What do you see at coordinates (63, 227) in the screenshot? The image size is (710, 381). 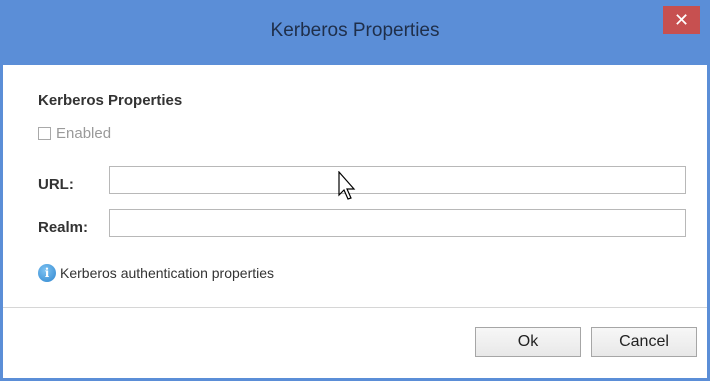 I see `realm-label: Realm:` at bounding box center [63, 227].